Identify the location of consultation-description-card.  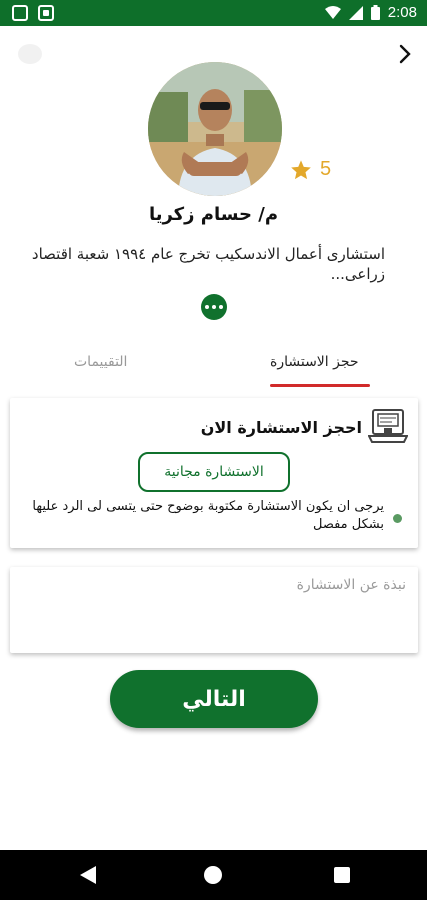
(214, 610).